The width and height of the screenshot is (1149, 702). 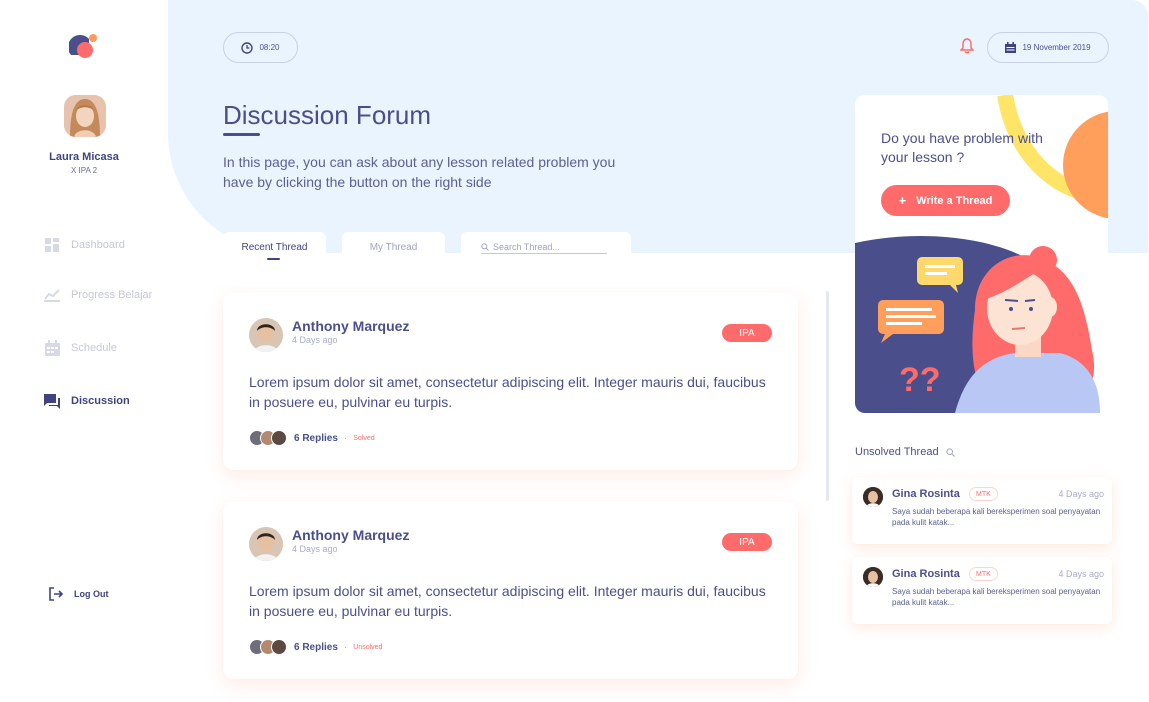 I want to click on sidebar-item-progress: Progress Belajar, so click(x=97, y=295).